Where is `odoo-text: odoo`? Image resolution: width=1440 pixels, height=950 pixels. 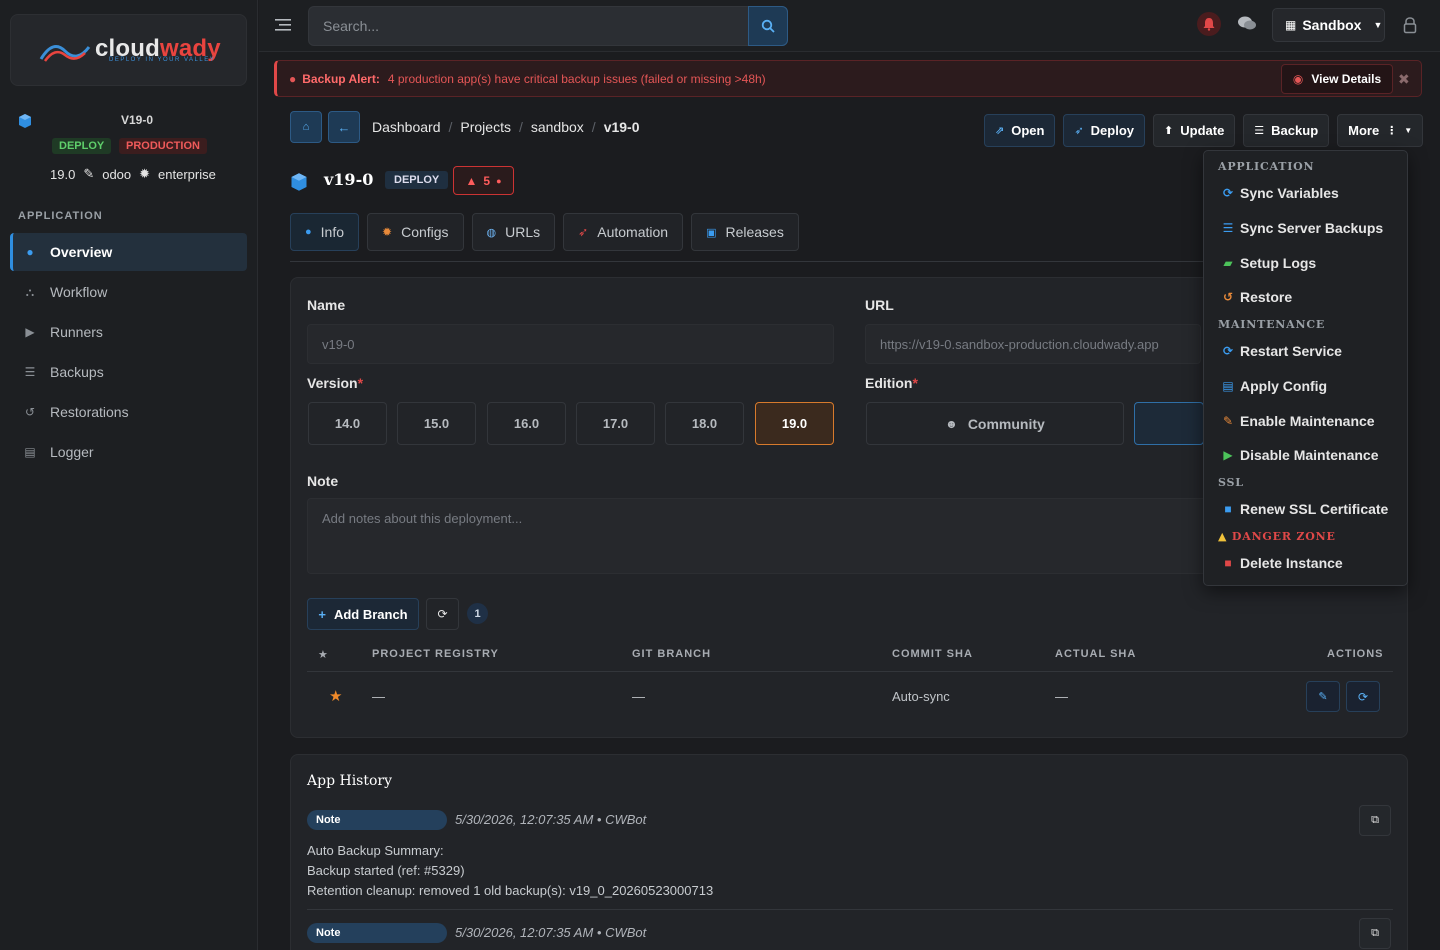
odoo-text: odoo is located at coordinates (117, 174).